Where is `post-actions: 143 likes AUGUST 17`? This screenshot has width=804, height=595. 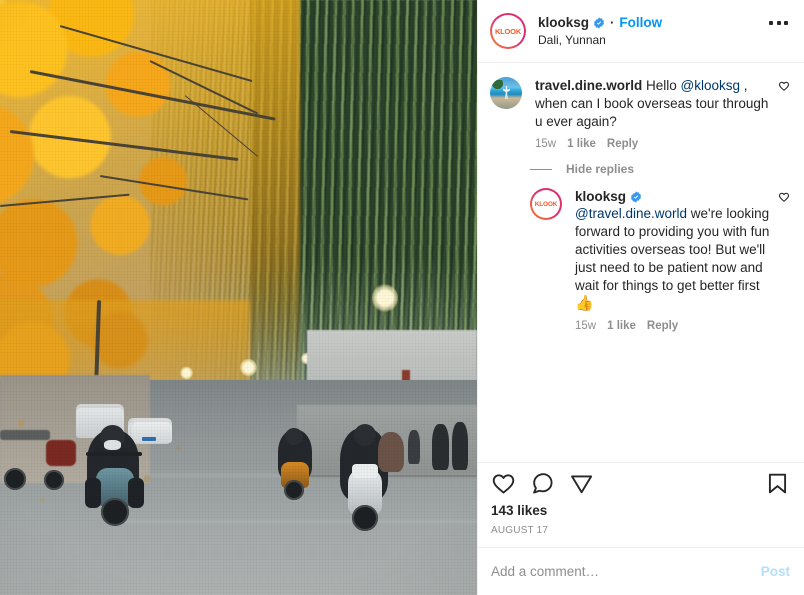 post-actions: 143 likes AUGUST 17 is located at coordinates (641, 504).